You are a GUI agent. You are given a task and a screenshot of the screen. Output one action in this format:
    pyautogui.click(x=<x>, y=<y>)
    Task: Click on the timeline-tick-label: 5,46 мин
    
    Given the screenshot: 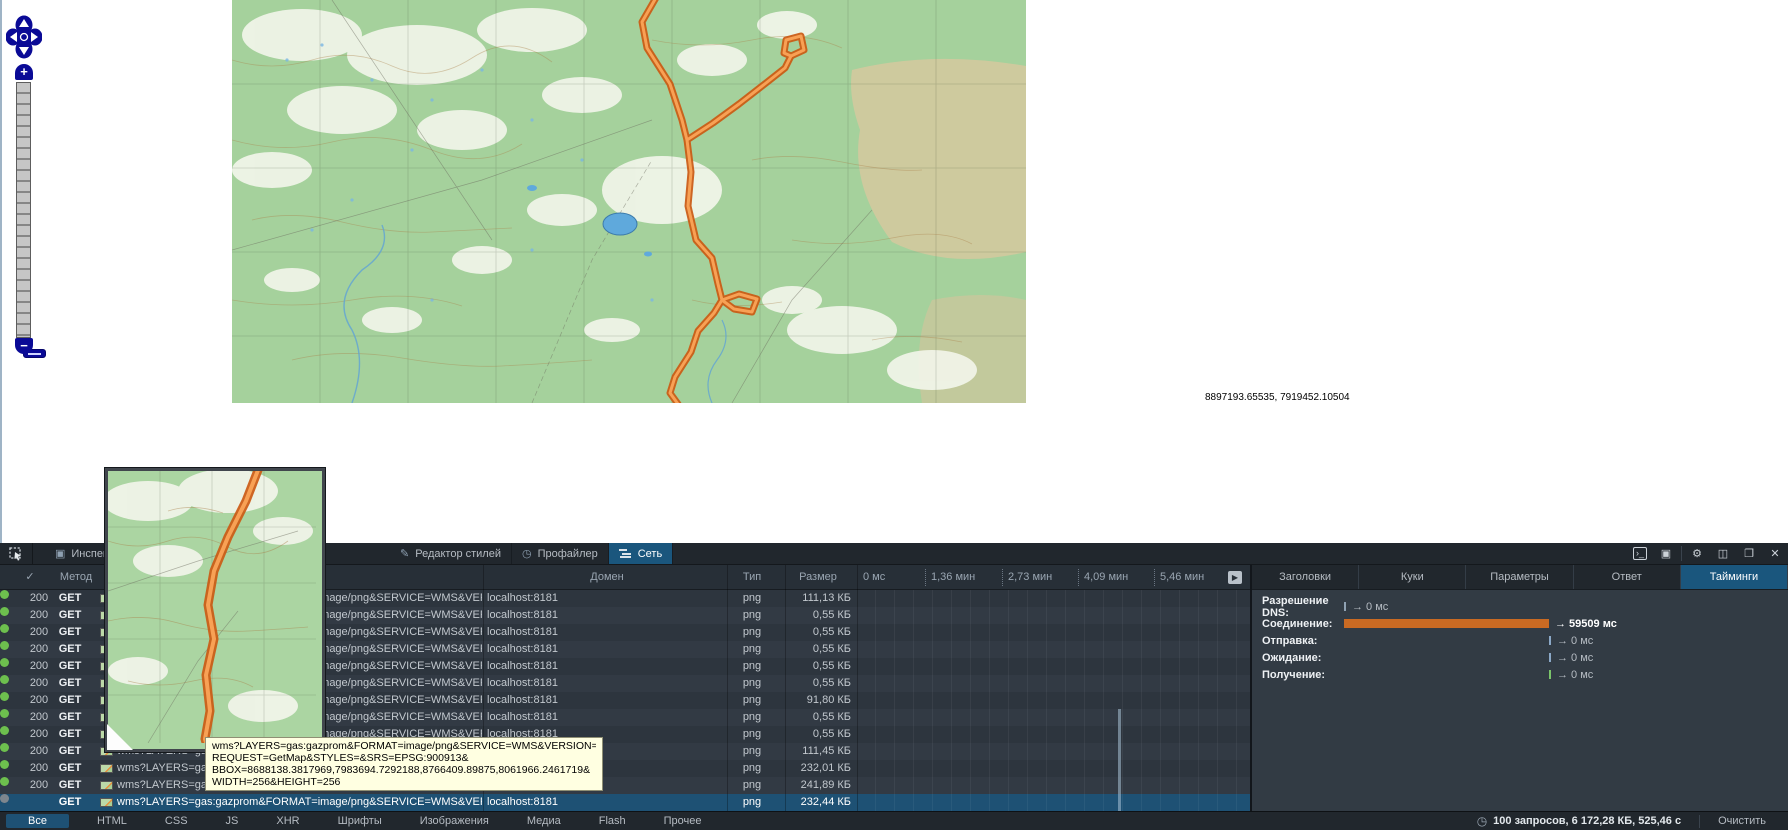 What is the action you would take?
    pyautogui.click(x=1179, y=577)
    